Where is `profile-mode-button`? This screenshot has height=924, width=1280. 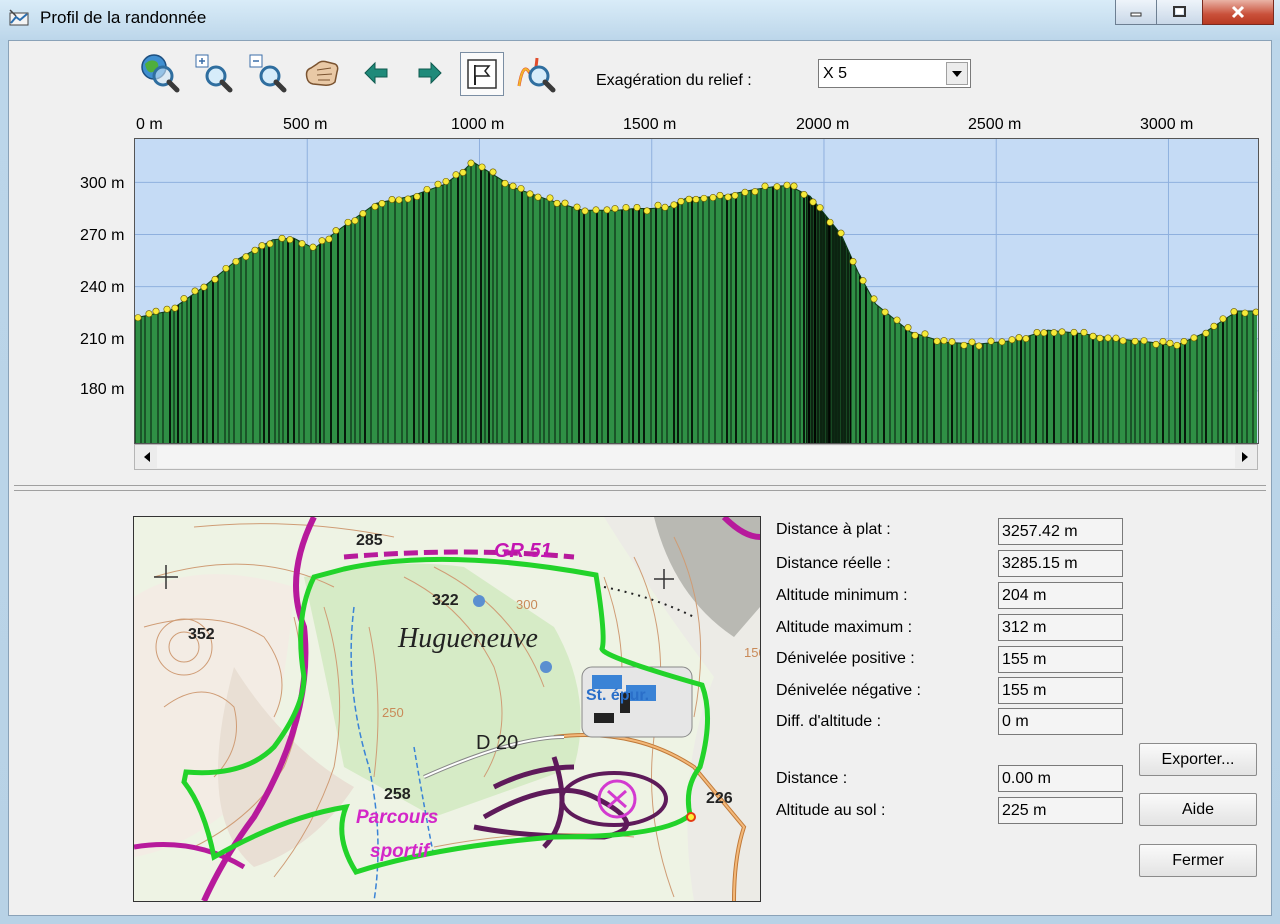 profile-mode-button is located at coordinates (482, 74).